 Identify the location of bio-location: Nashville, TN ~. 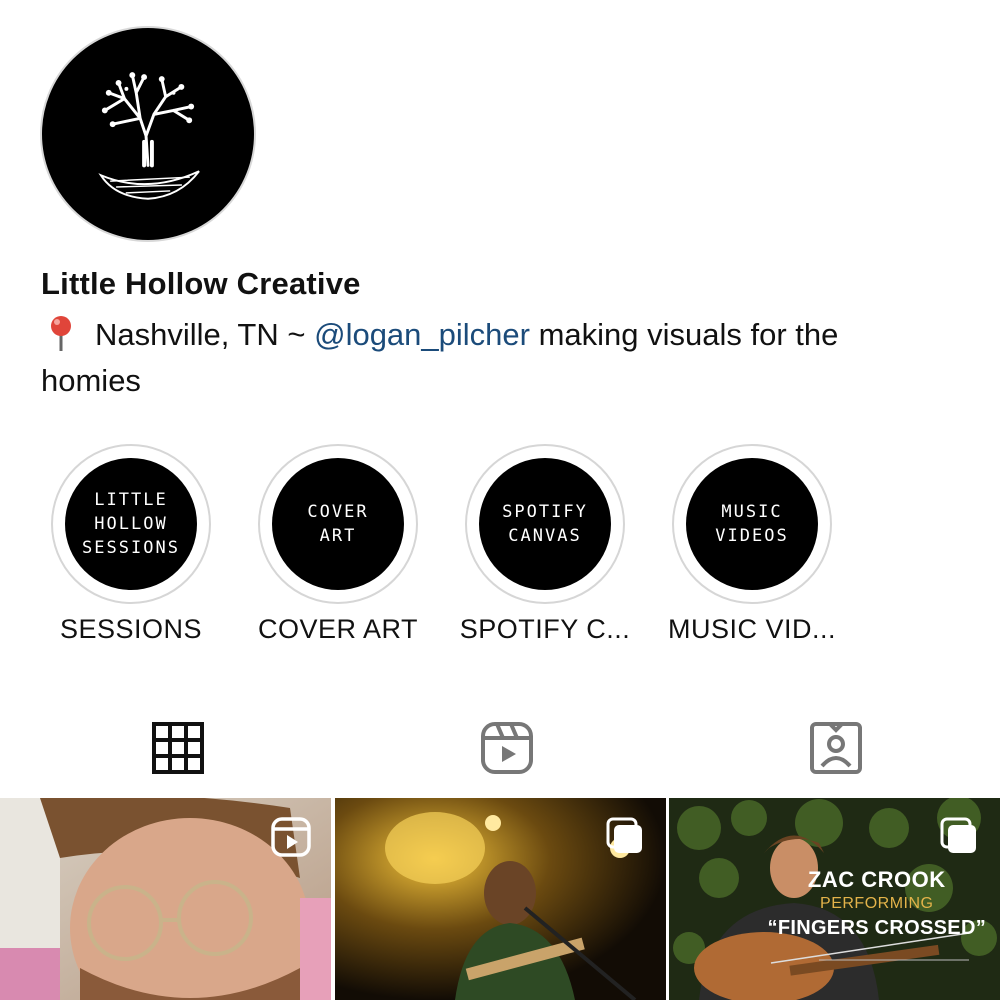
(205, 334).